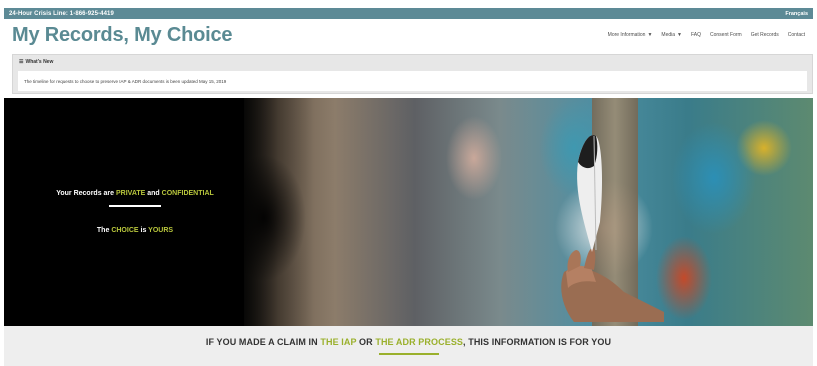  What do you see at coordinates (131, 193) in the screenshot?
I see `hero-highlight-private: PRIVATE` at bounding box center [131, 193].